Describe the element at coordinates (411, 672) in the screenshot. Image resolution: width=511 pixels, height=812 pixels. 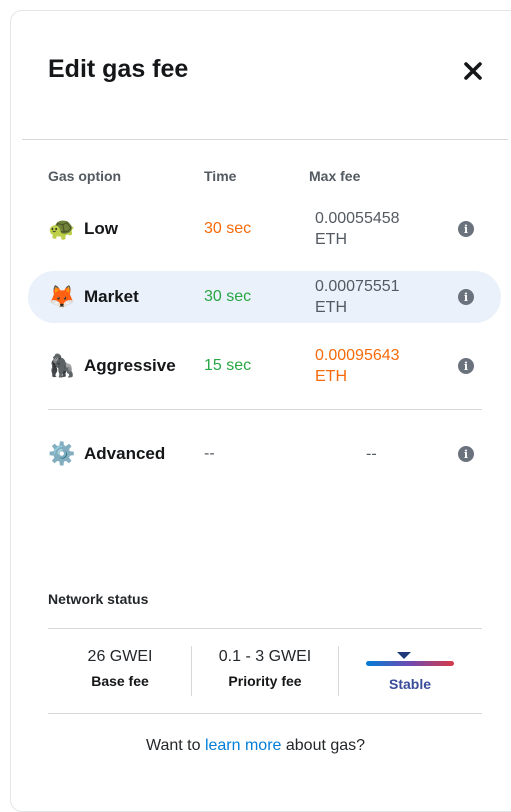
I see `network-status-gauge: Stable` at that location.